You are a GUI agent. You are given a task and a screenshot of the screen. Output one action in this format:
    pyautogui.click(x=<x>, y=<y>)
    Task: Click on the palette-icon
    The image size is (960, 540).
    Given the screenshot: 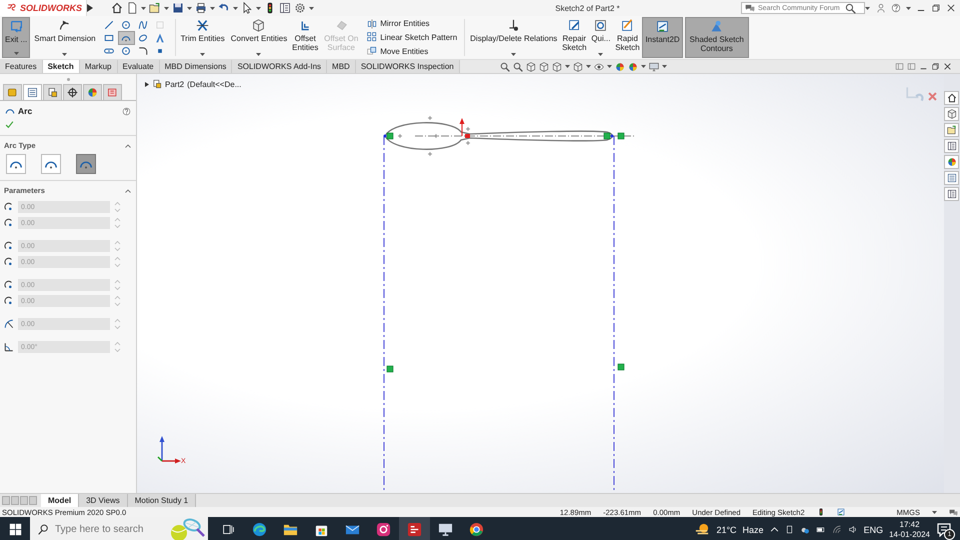 What is the action you would take?
    pyautogui.click(x=951, y=146)
    